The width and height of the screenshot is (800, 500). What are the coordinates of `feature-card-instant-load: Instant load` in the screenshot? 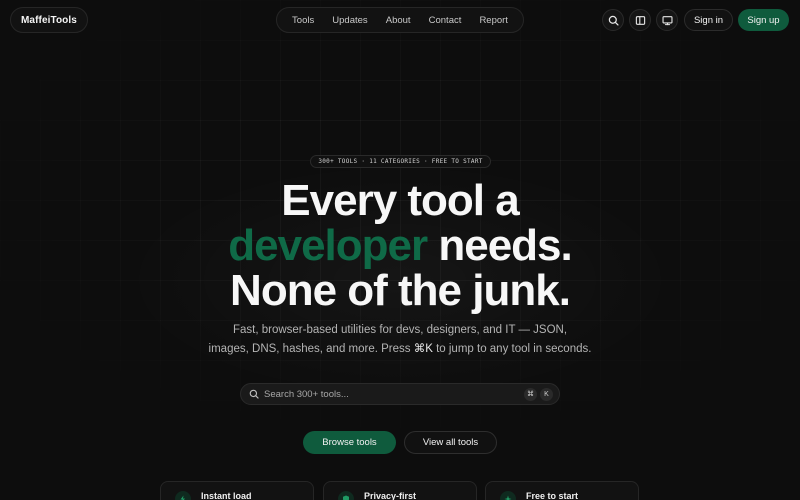 It's located at (237, 490).